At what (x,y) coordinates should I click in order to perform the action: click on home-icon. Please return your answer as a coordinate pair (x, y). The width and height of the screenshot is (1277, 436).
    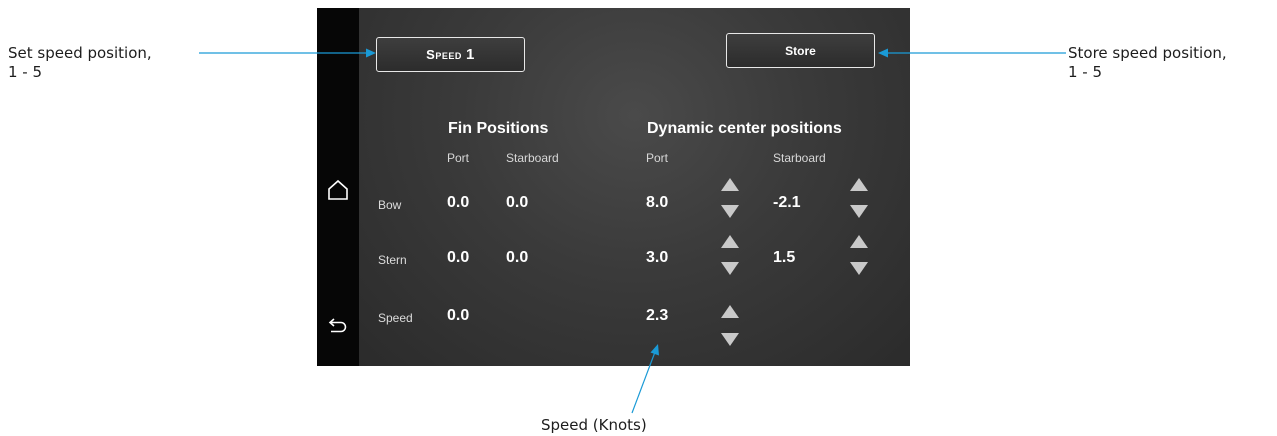
    Looking at the image, I should click on (338, 190).